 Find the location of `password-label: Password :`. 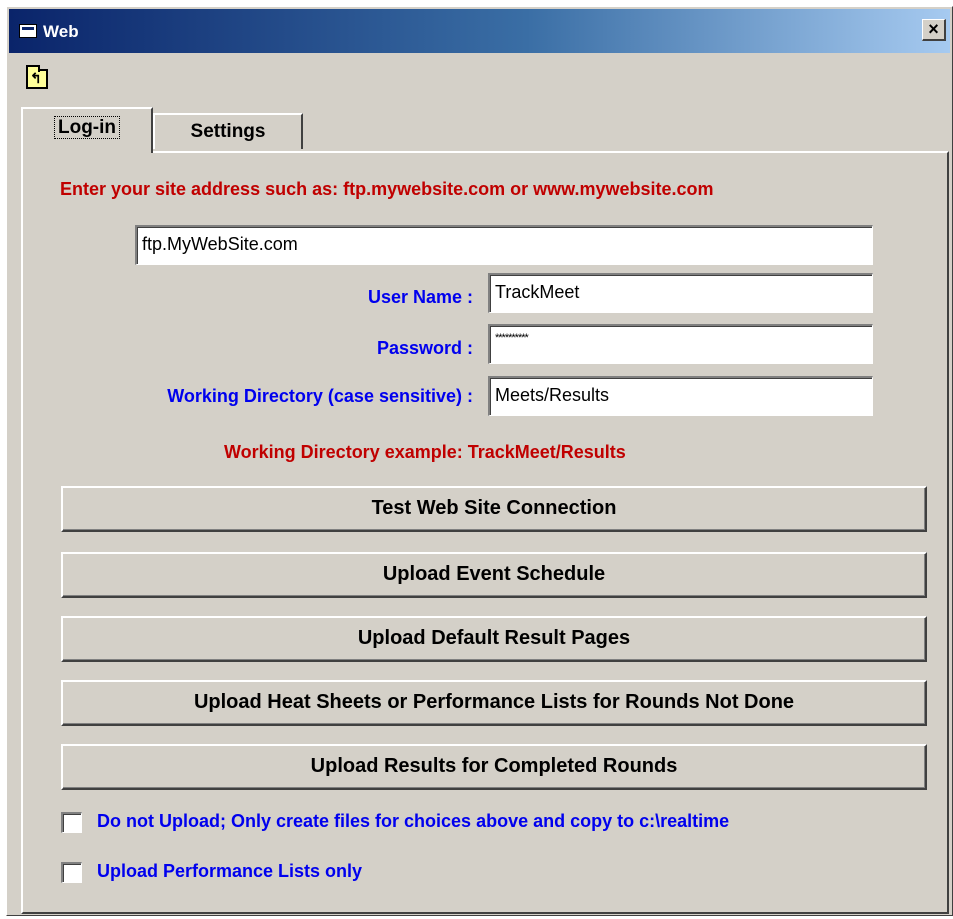

password-label: Password : is located at coordinates (424, 348).